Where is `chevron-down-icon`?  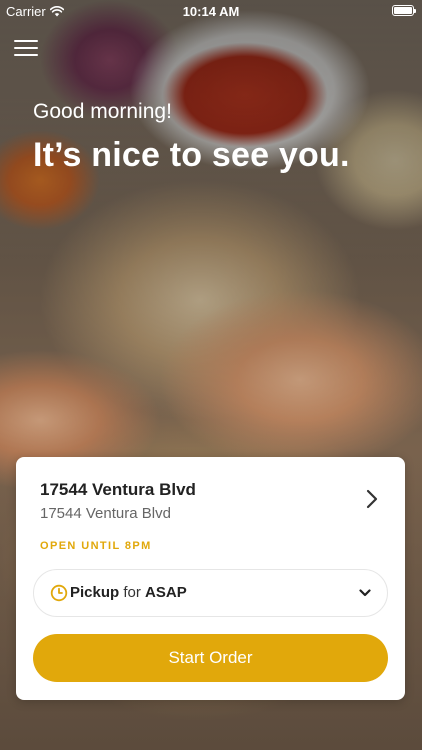 chevron-down-icon is located at coordinates (365, 593).